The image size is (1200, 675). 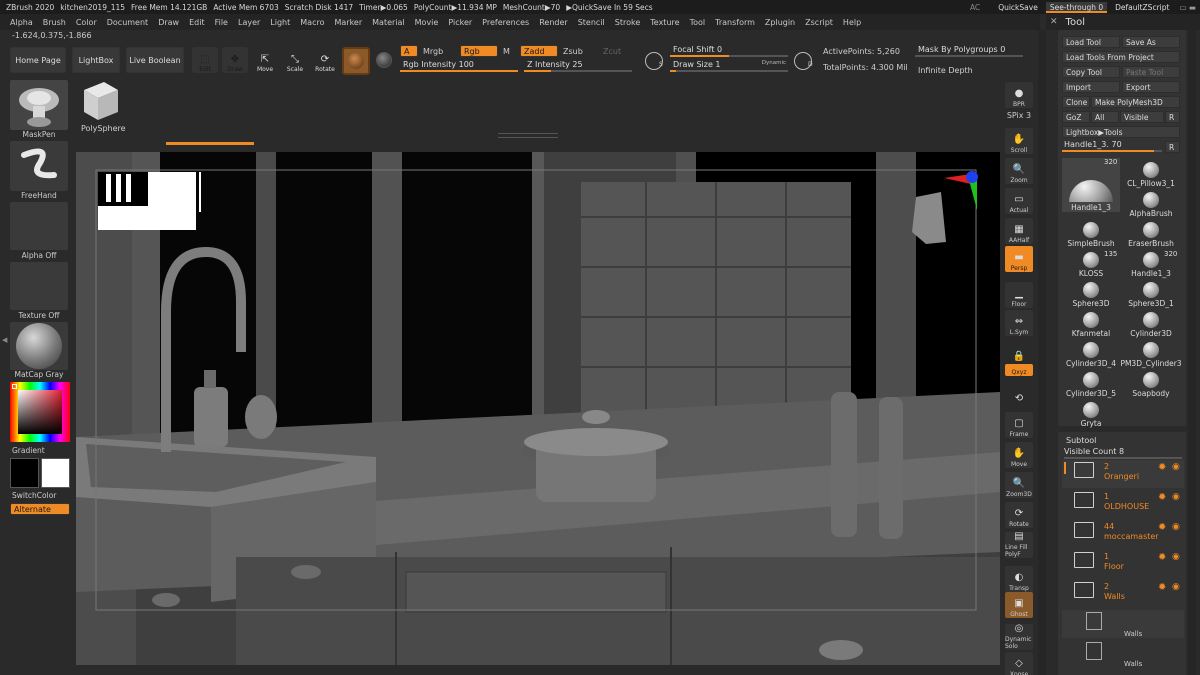 What do you see at coordinates (1091, 323) in the screenshot?
I see `tool-thumb-kfanmetal: Kfanmetal` at bounding box center [1091, 323].